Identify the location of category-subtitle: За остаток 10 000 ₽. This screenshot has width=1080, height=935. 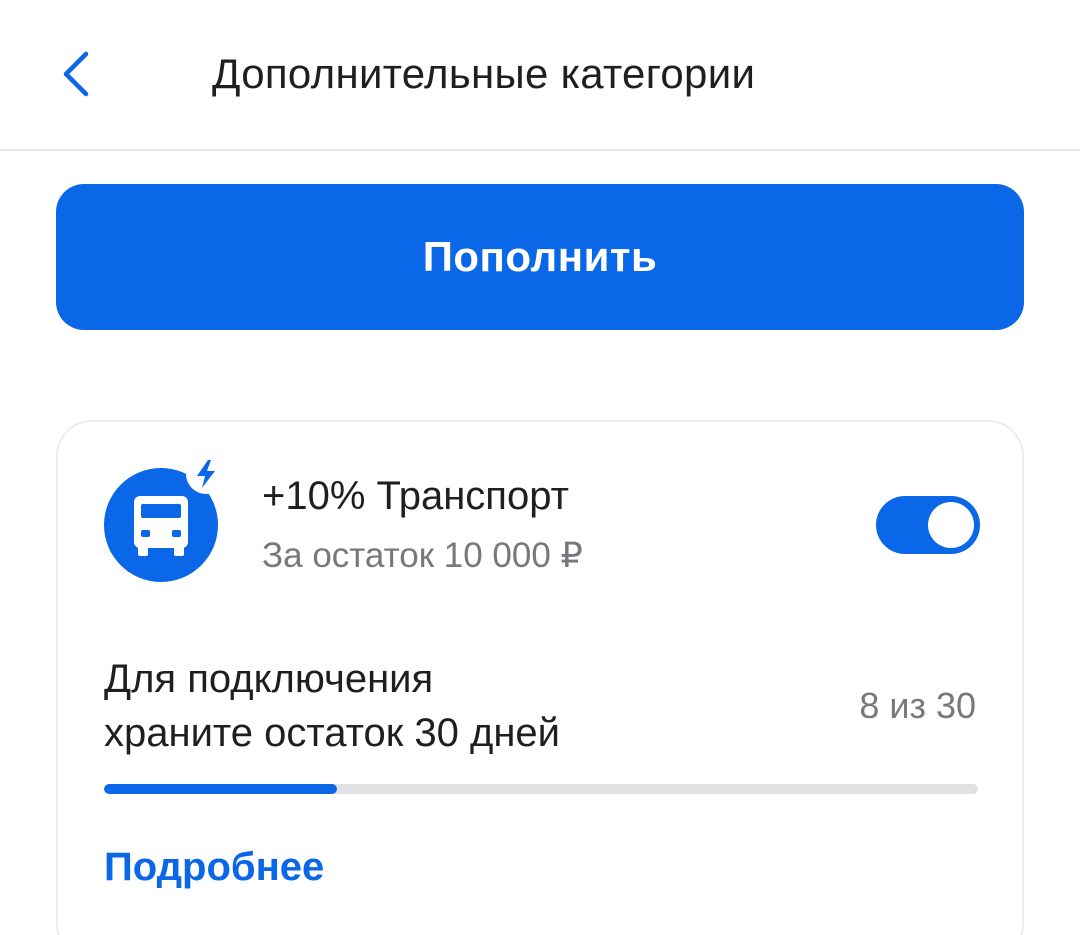
(422, 555).